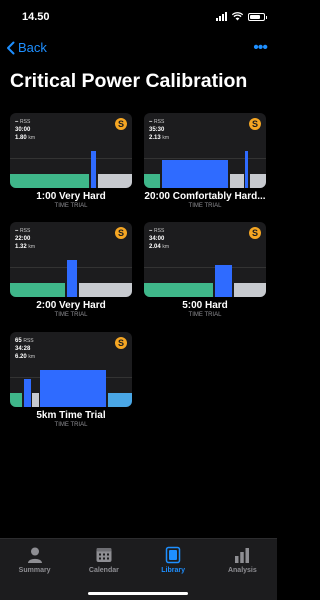 The width and height of the screenshot is (320, 600). I want to click on workout-thumbnail: – RSS 35:30 2.13 km S, so click(205, 150).